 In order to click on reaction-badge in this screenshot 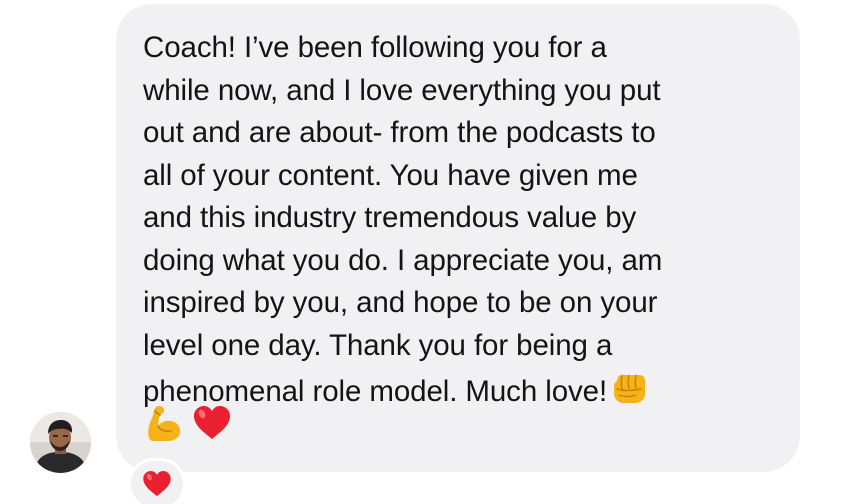, I will do `click(157, 481)`.